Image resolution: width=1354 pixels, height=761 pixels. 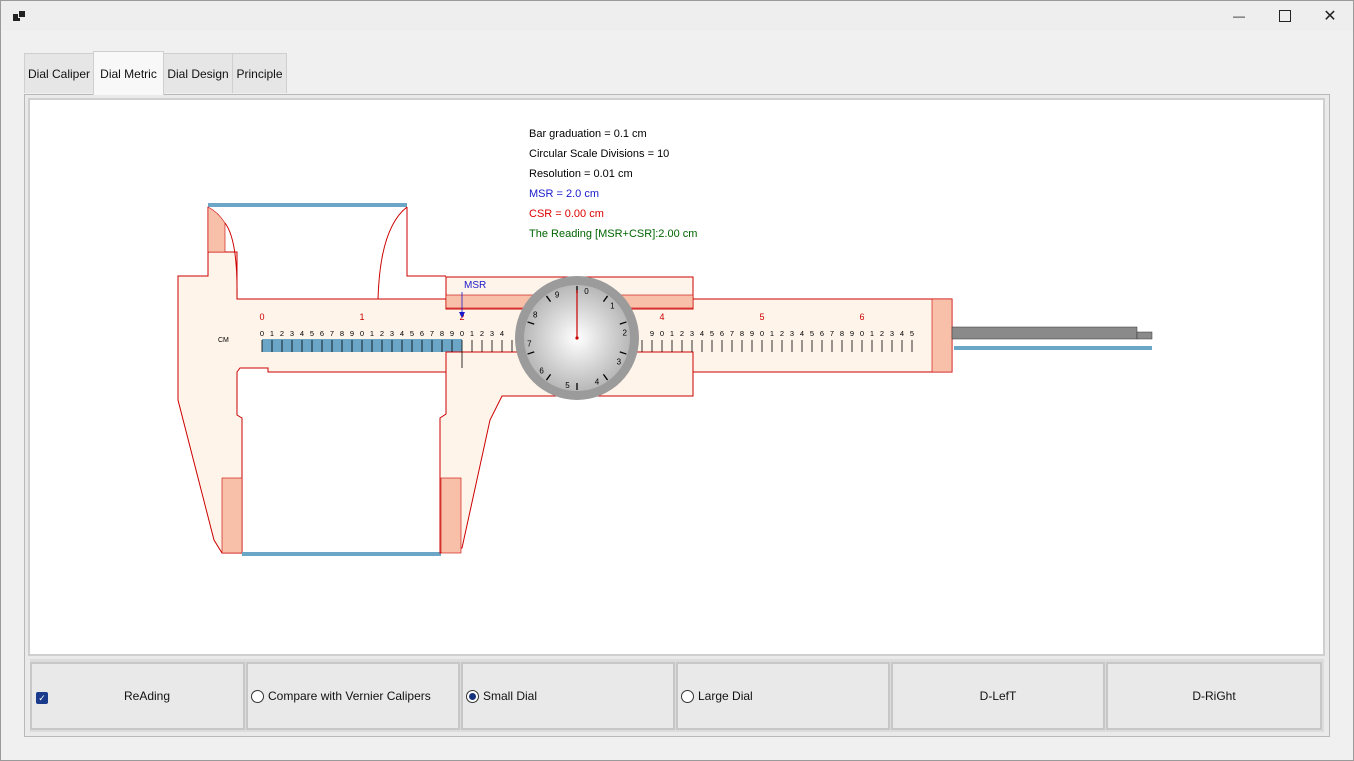 What do you see at coordinates (612, 306) in the screenshot?
I see `dial-label: 1` at bounding box center [612, 306].